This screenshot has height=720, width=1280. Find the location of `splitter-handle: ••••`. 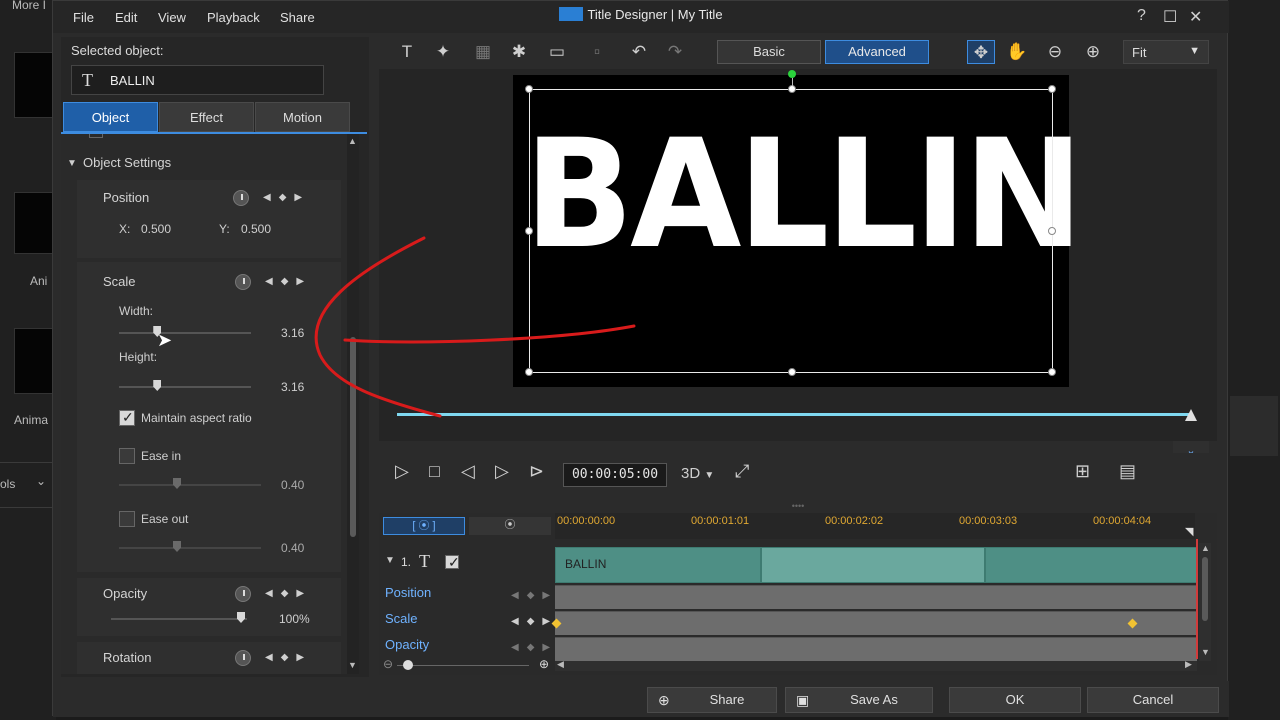

splitter-handle: •••• is located at coordinates (798, 506).